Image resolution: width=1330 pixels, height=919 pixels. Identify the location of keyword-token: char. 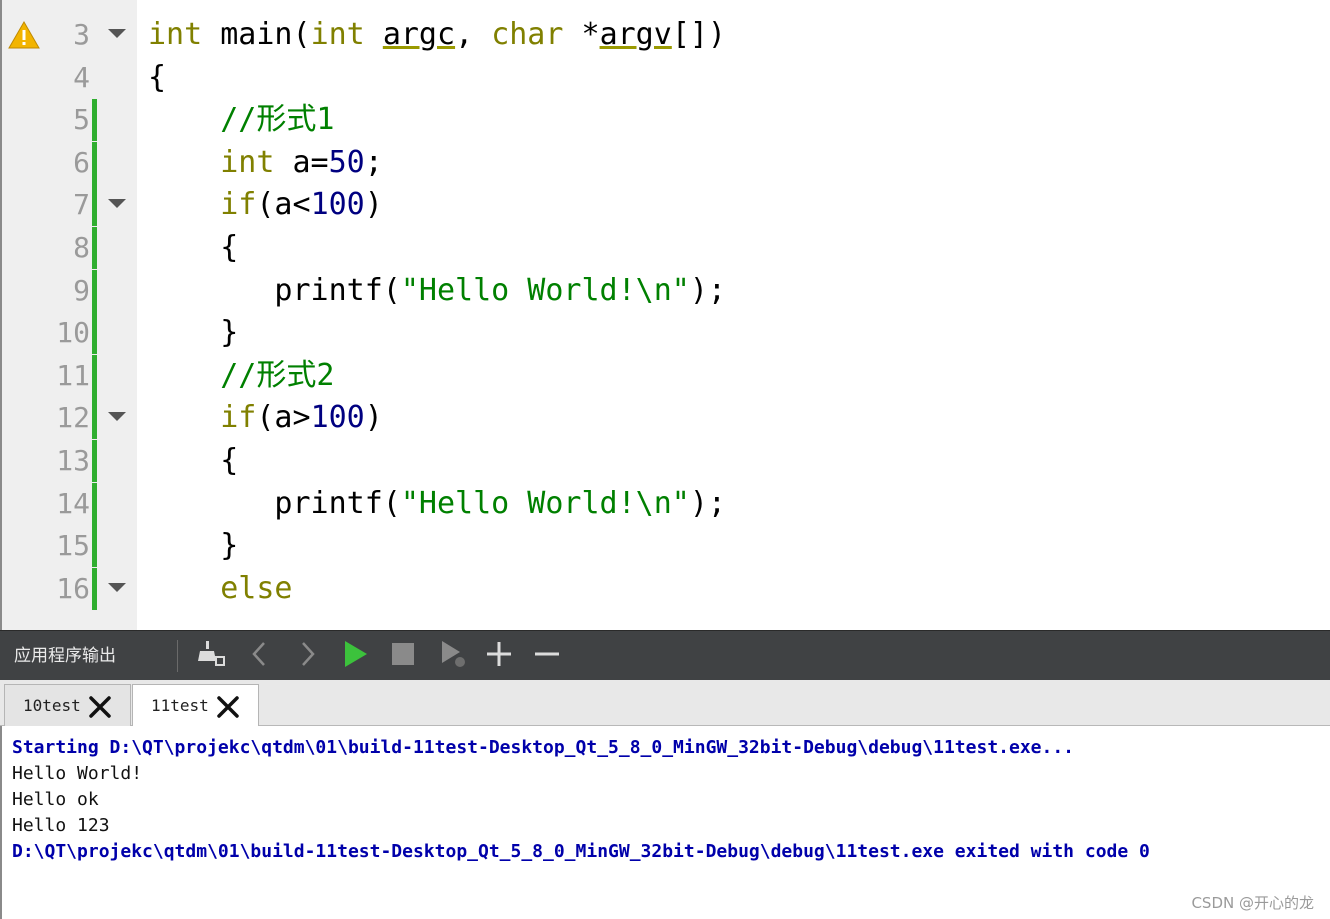
(527, 34).